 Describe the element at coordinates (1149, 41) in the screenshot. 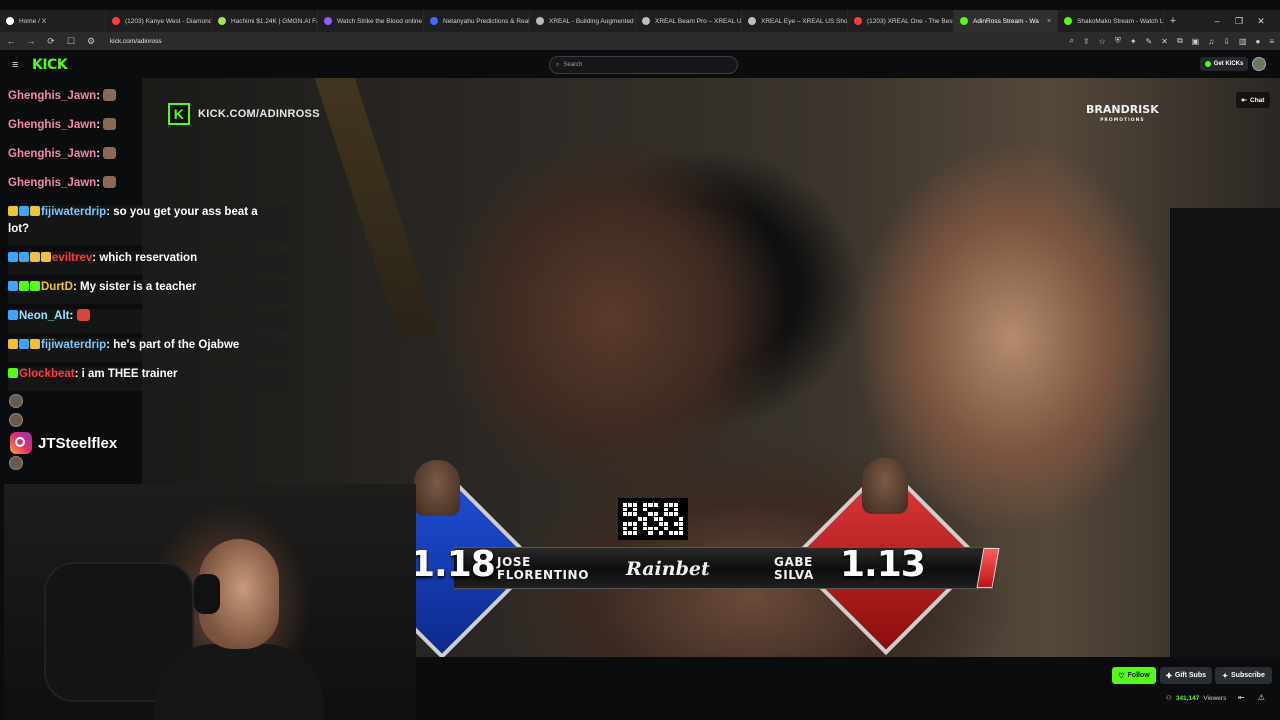

I see `pen-icon: ✎` at that location.